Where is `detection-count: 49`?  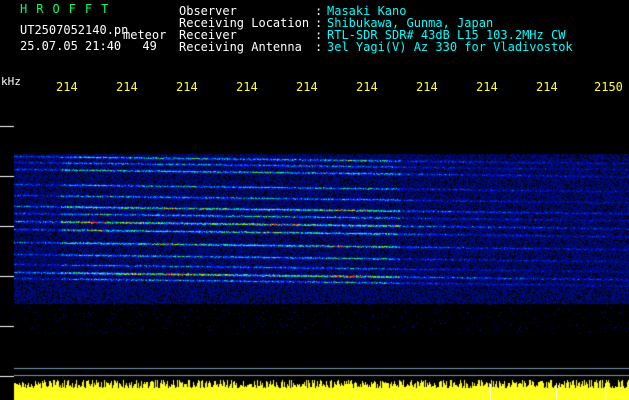
detection-count: 49 is located at coordinates (149, 46).